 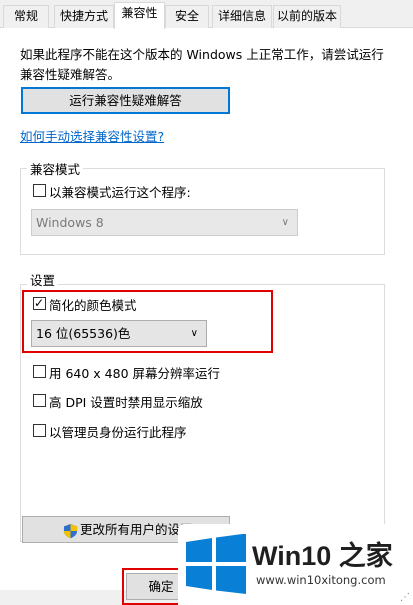 What do you see at coordinates (120, 192) in the screenshot?
I see `compat-mode-label: 以兼容模式运行这个程序:` at bounding box center [120, 192].